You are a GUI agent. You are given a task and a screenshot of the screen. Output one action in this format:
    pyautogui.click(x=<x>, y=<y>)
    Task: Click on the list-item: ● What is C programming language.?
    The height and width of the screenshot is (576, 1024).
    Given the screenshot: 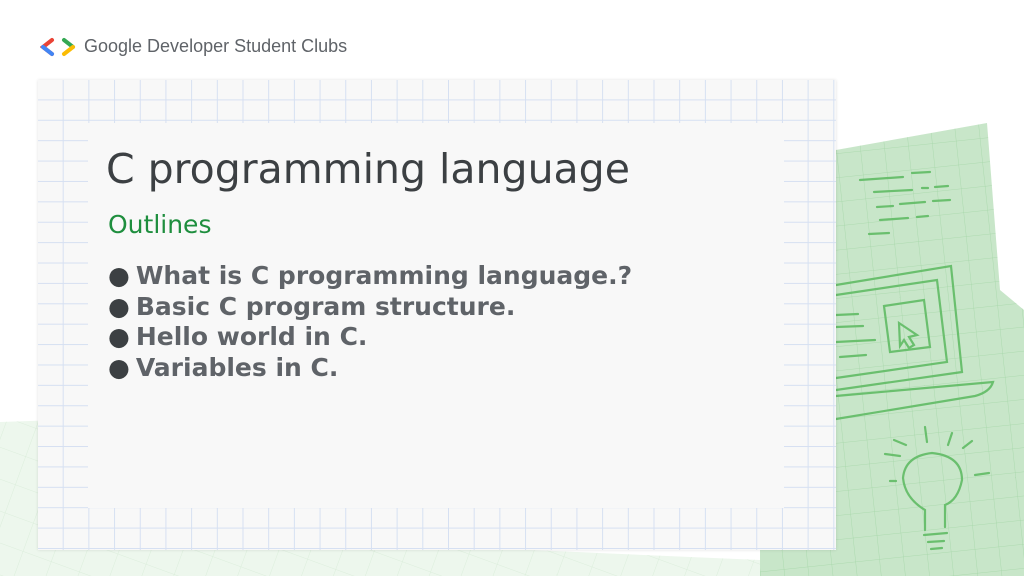 What is the action you would take?
    pyautogui.click(x=370, y=276)
    